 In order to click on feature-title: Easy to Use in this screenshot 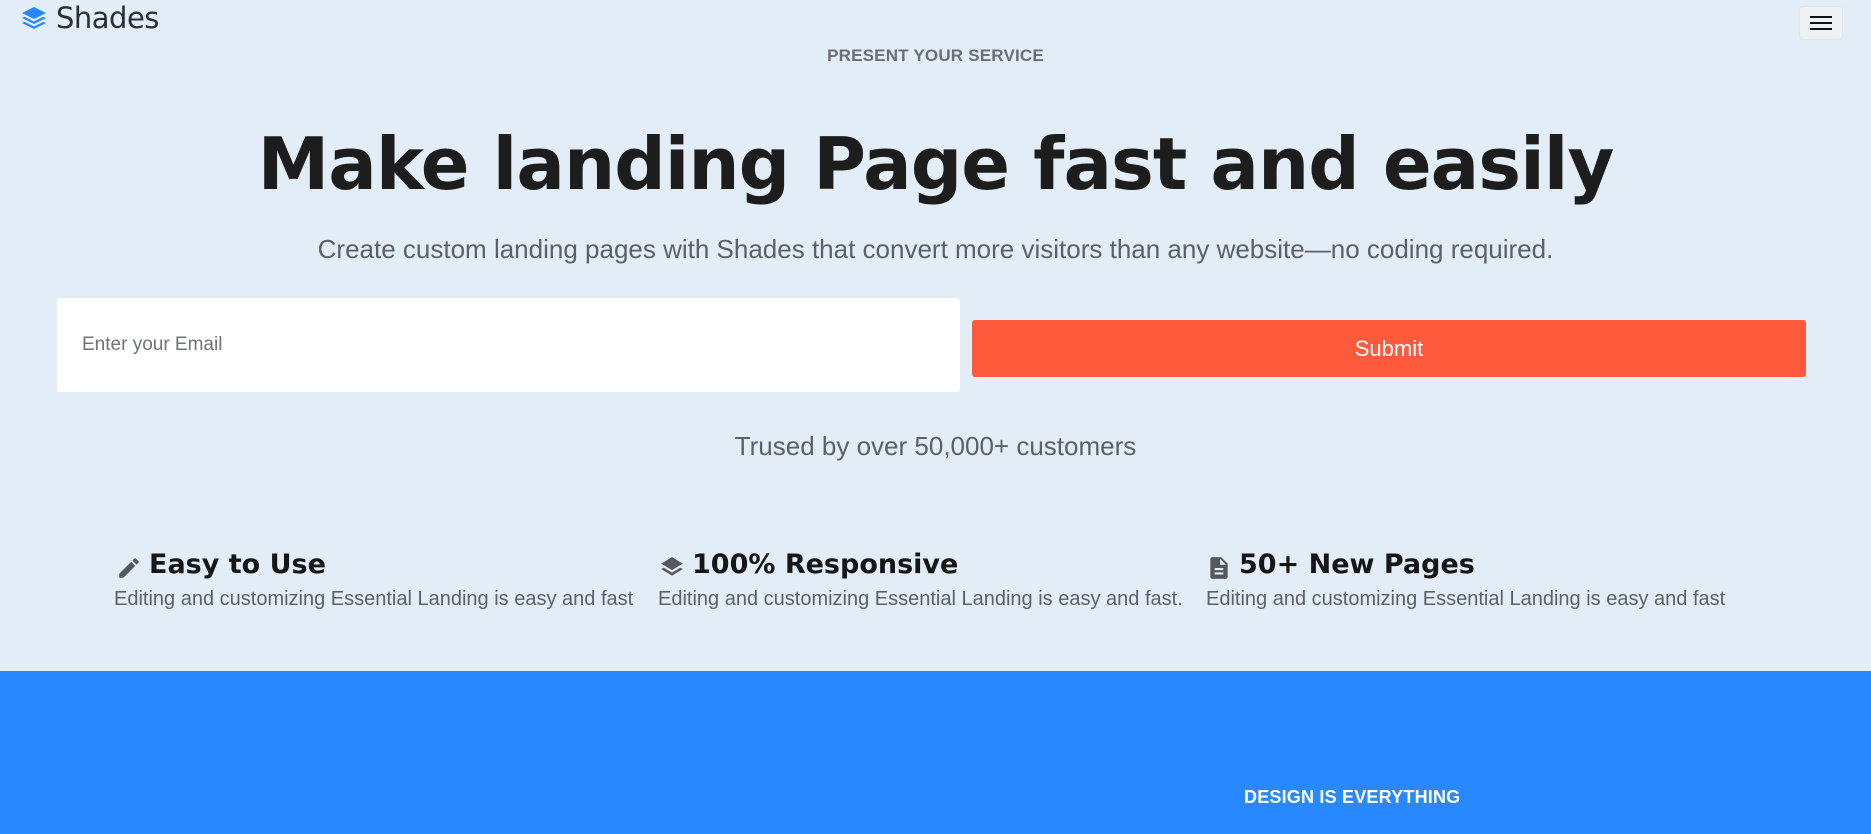, I will do `click(237, 564)`.